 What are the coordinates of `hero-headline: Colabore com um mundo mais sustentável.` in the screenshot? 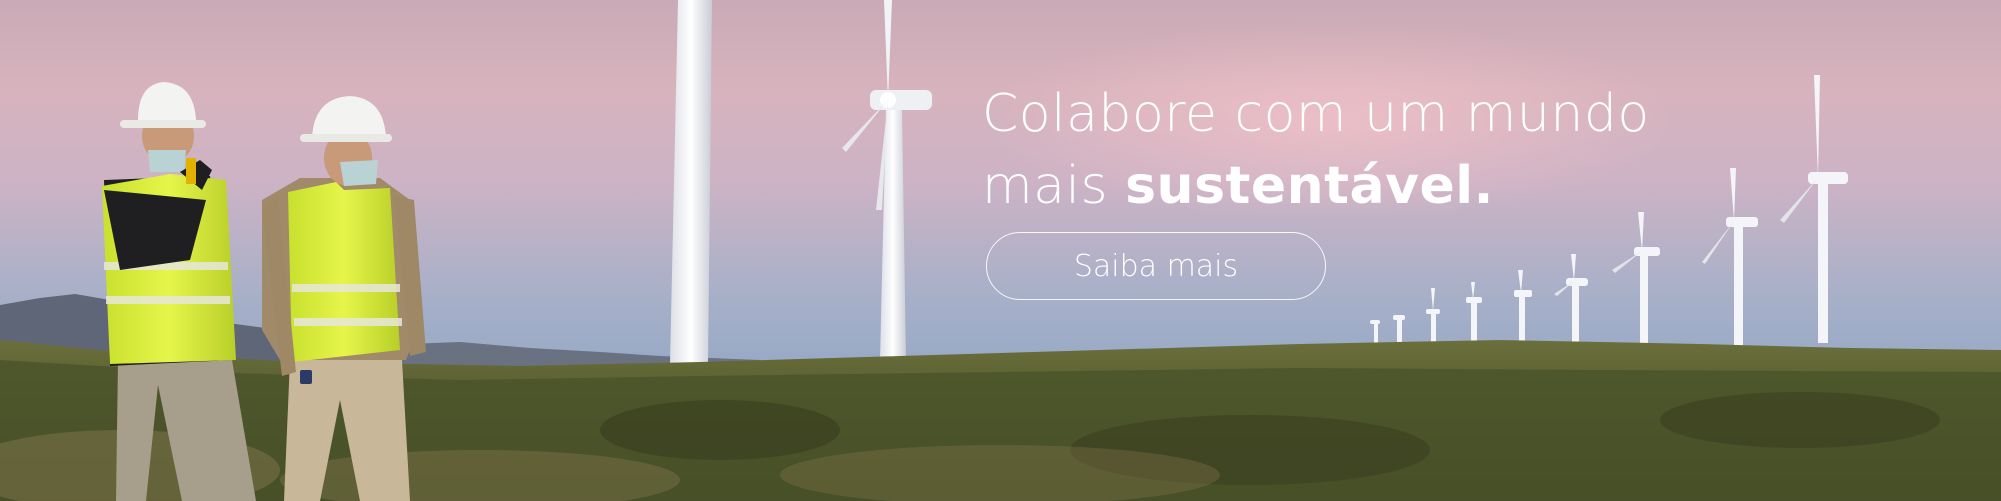 It's located at (1316, 150).